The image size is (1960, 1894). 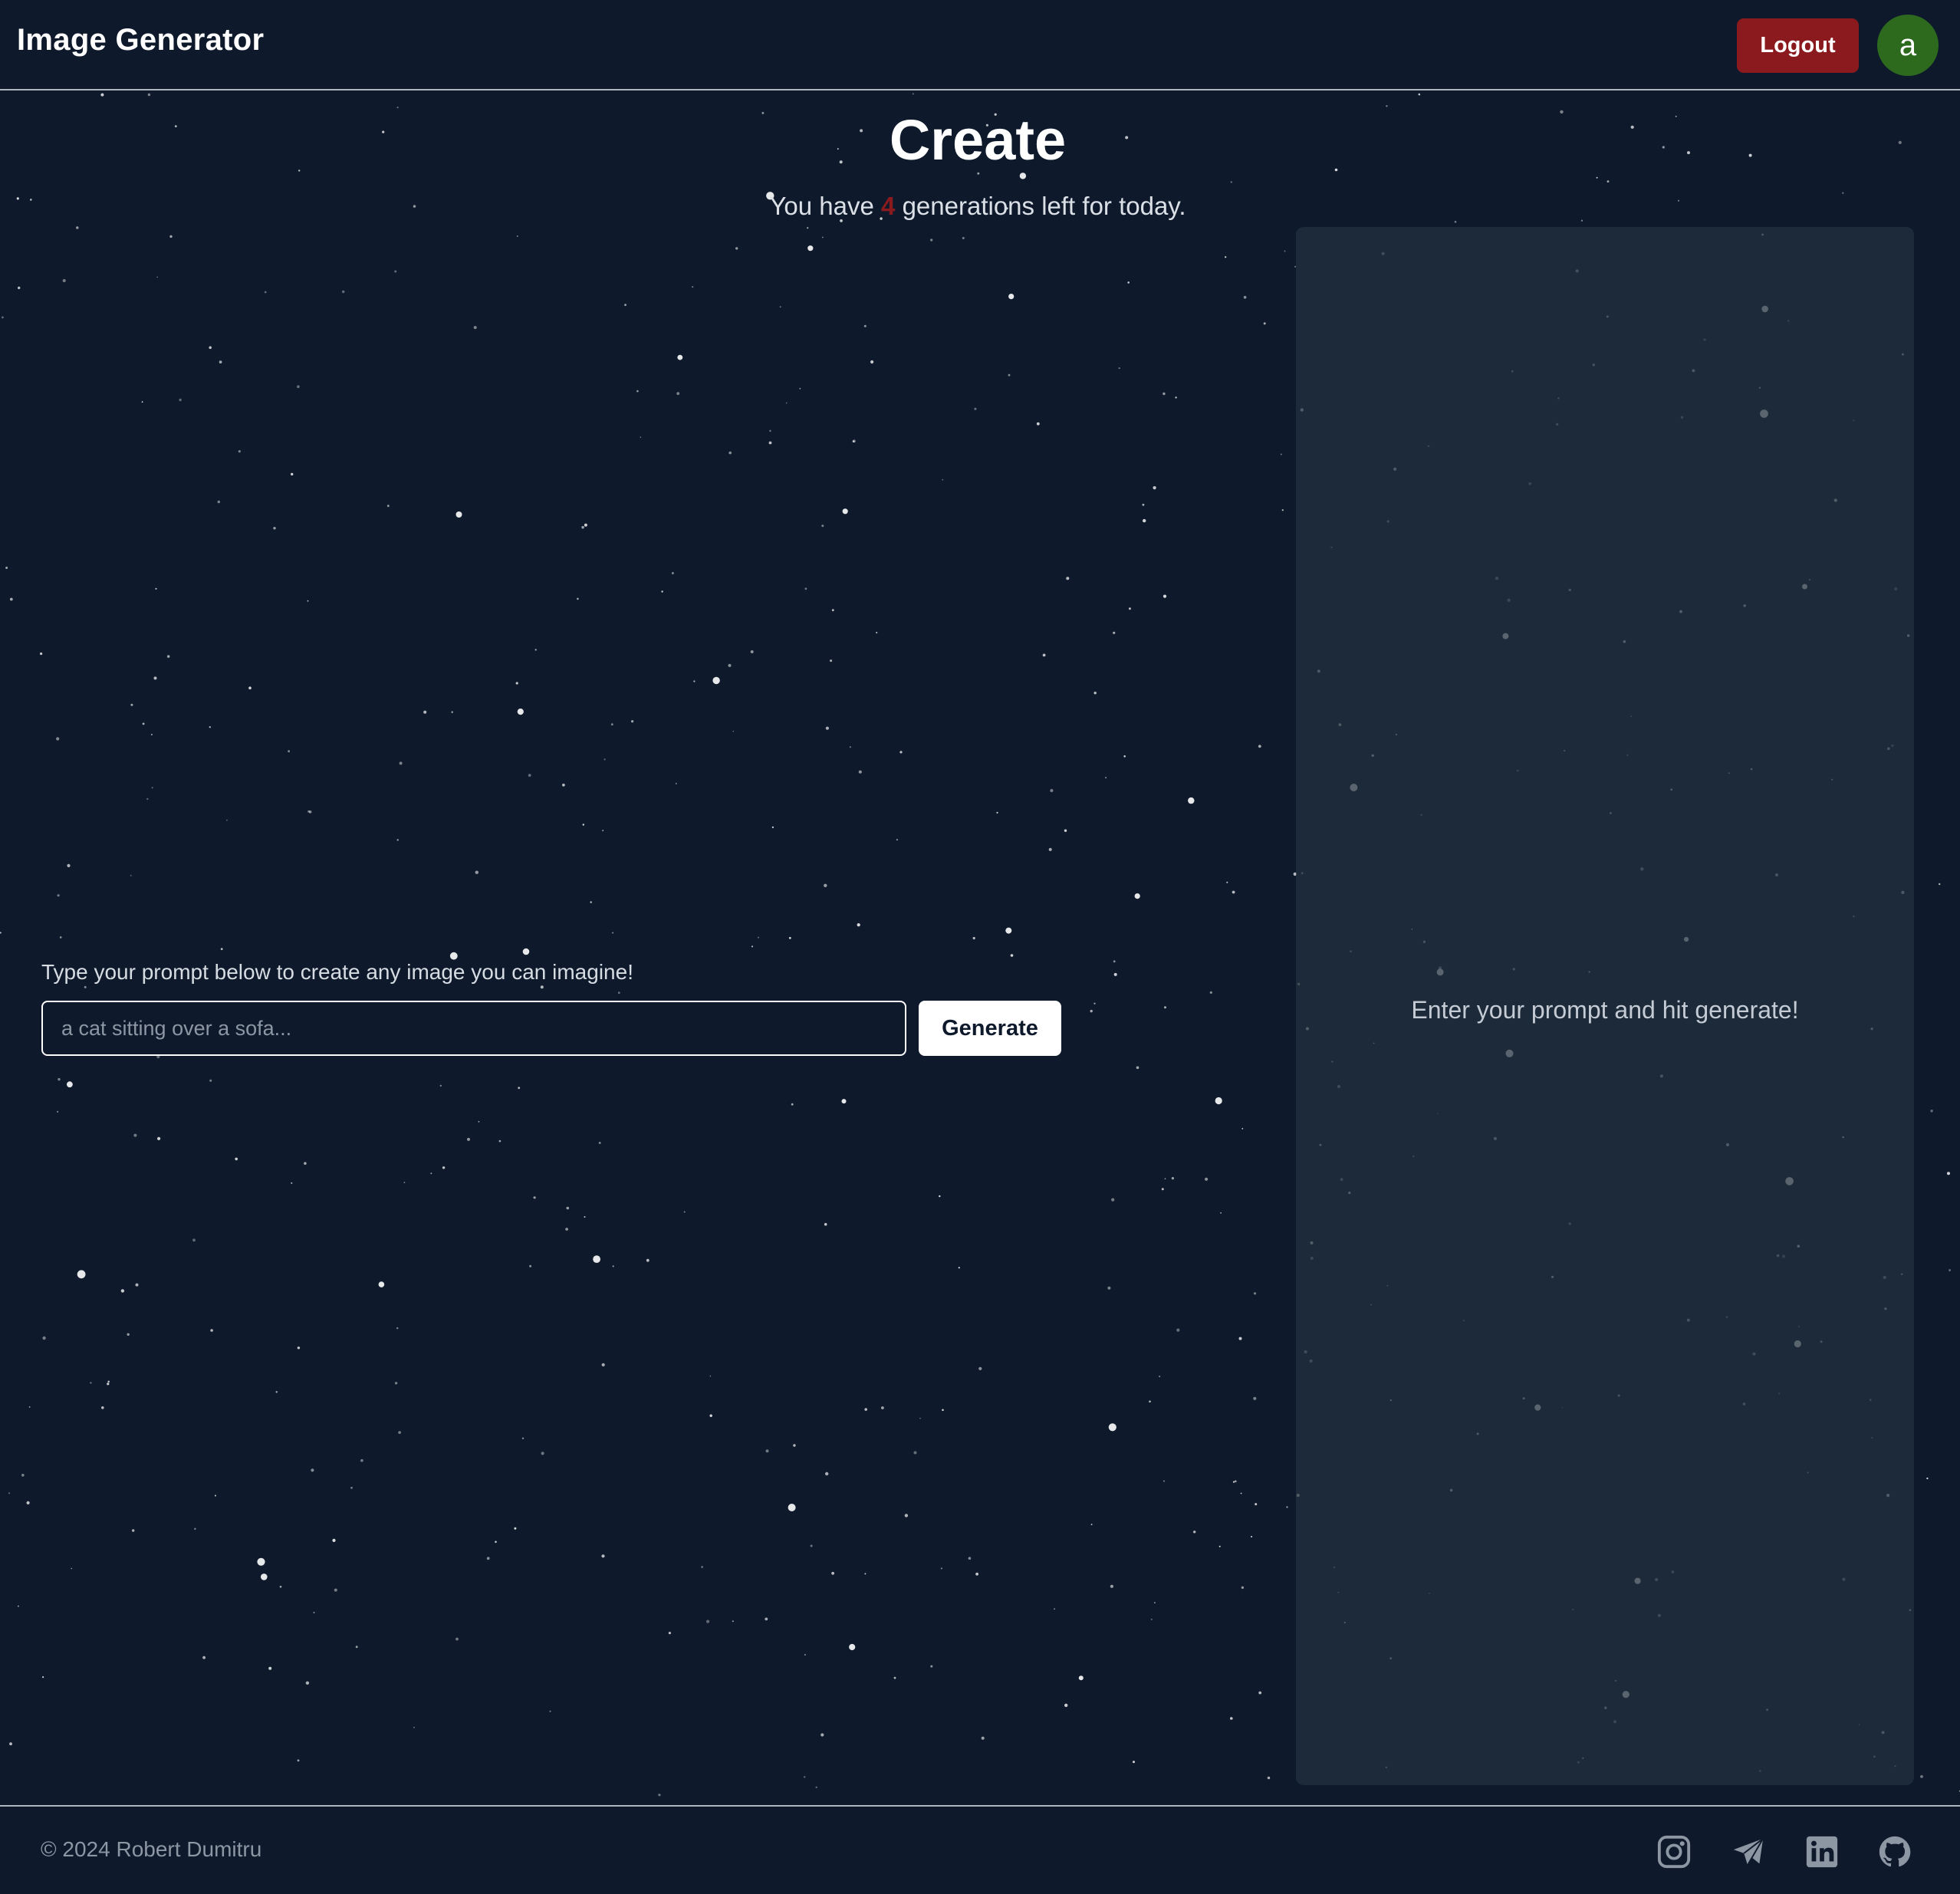 I want to click on instagram-icon, so click(x=1674, y=1852).